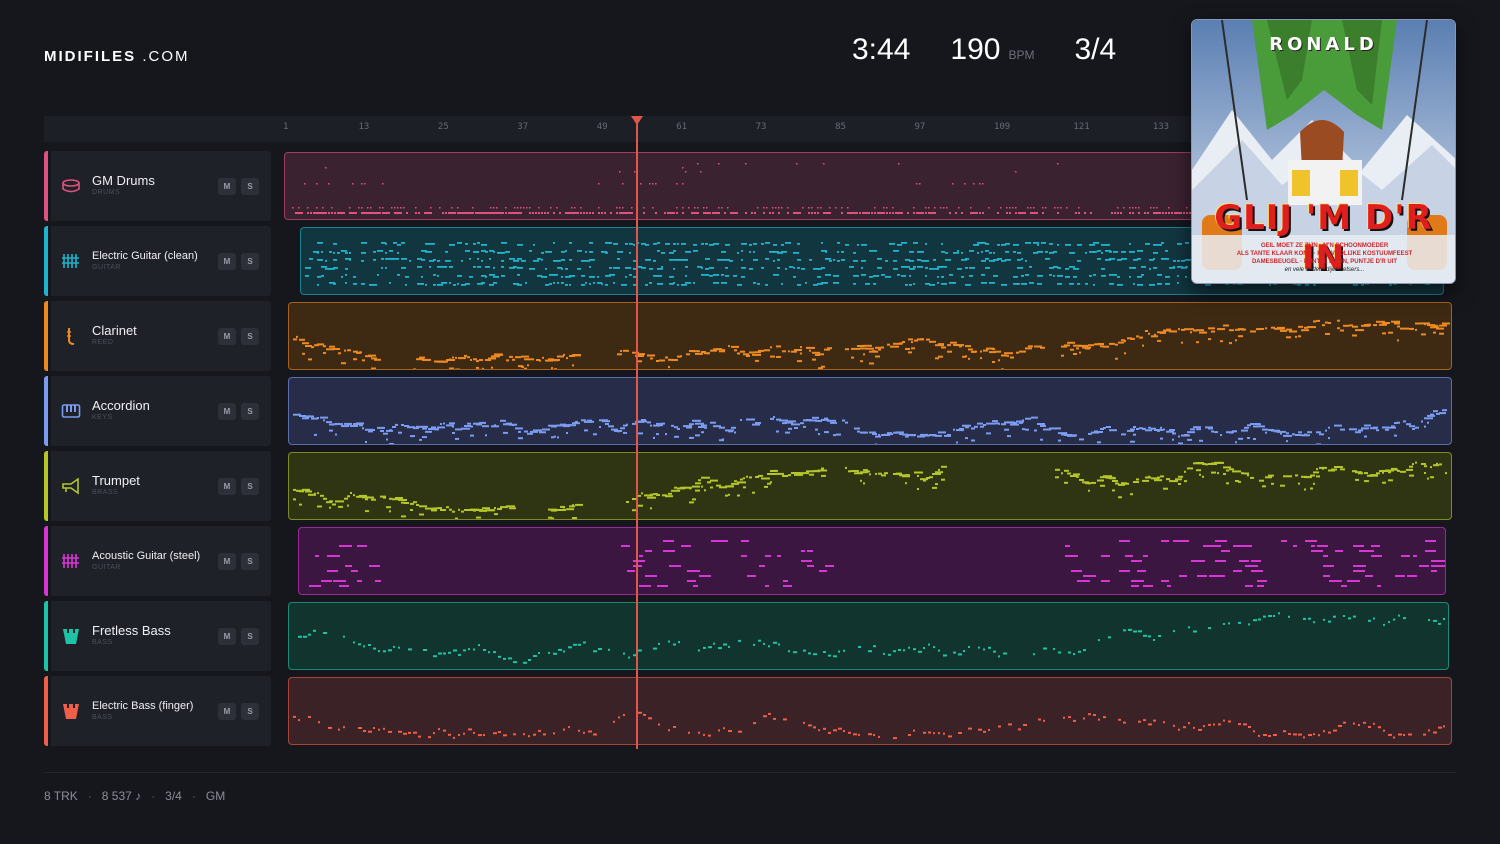 The image size is (1500, 844). Describe the element at coordinates (636, 120) in the screenshot. I see `playhead-handle` at that location.